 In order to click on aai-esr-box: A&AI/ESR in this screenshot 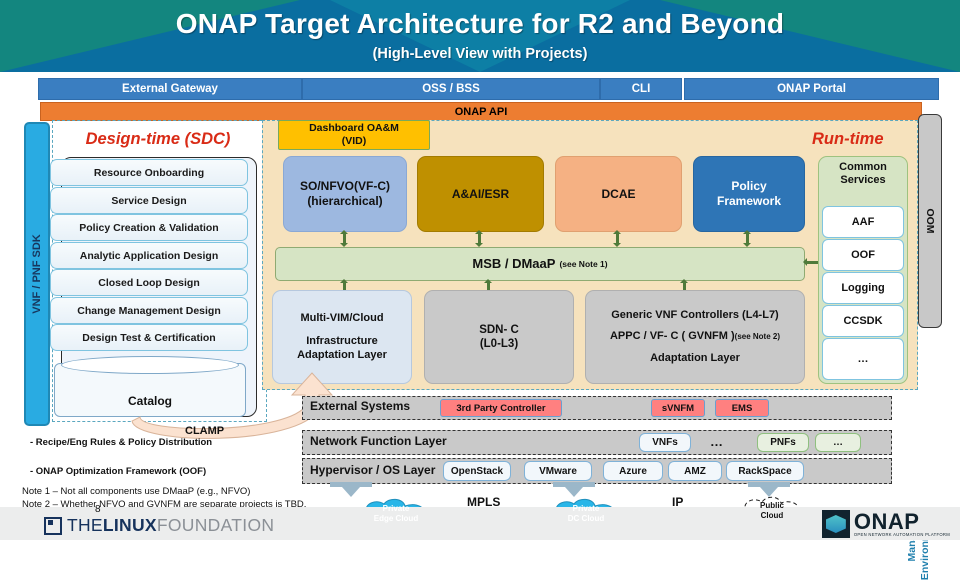, I will do `click(480, 194)`.